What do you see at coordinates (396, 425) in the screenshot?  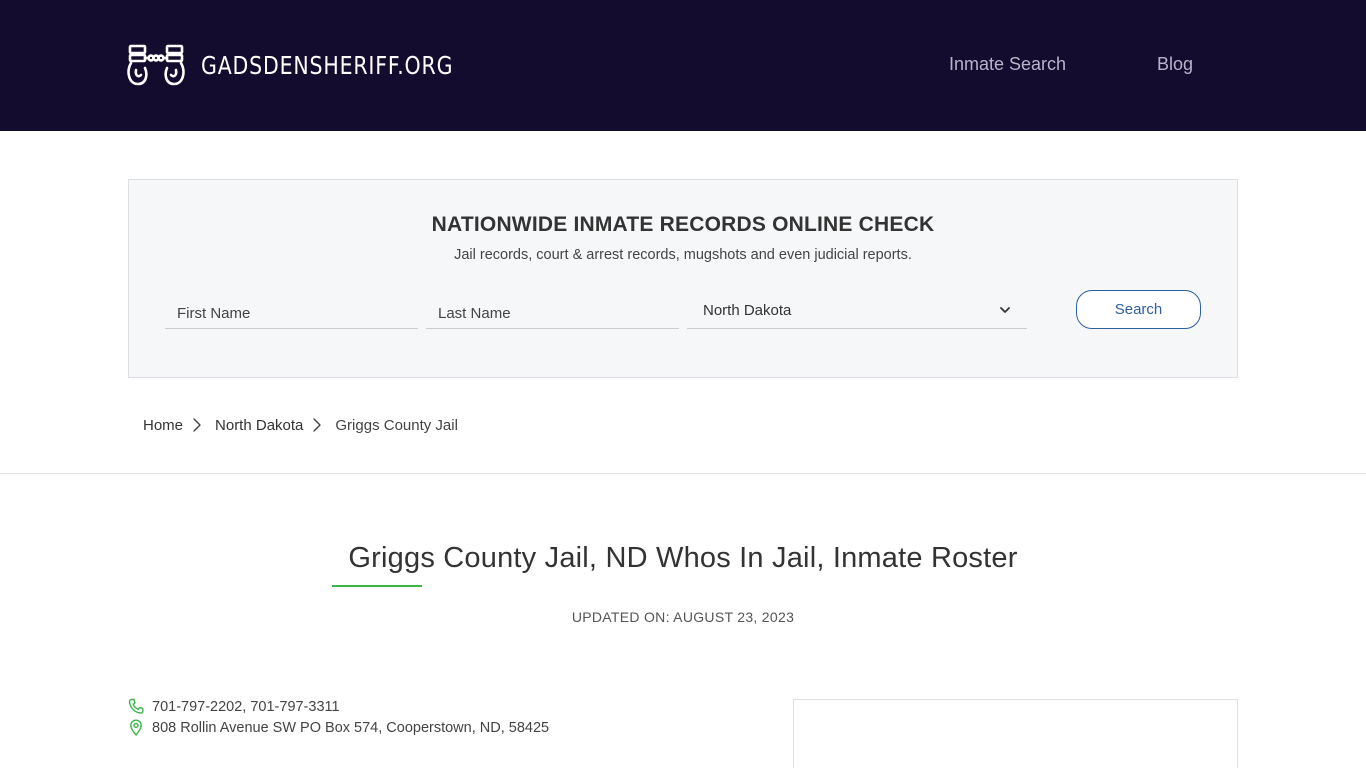 I see `breadcrumb-current: Griggs County Jail` at bounding box center [396, 425].